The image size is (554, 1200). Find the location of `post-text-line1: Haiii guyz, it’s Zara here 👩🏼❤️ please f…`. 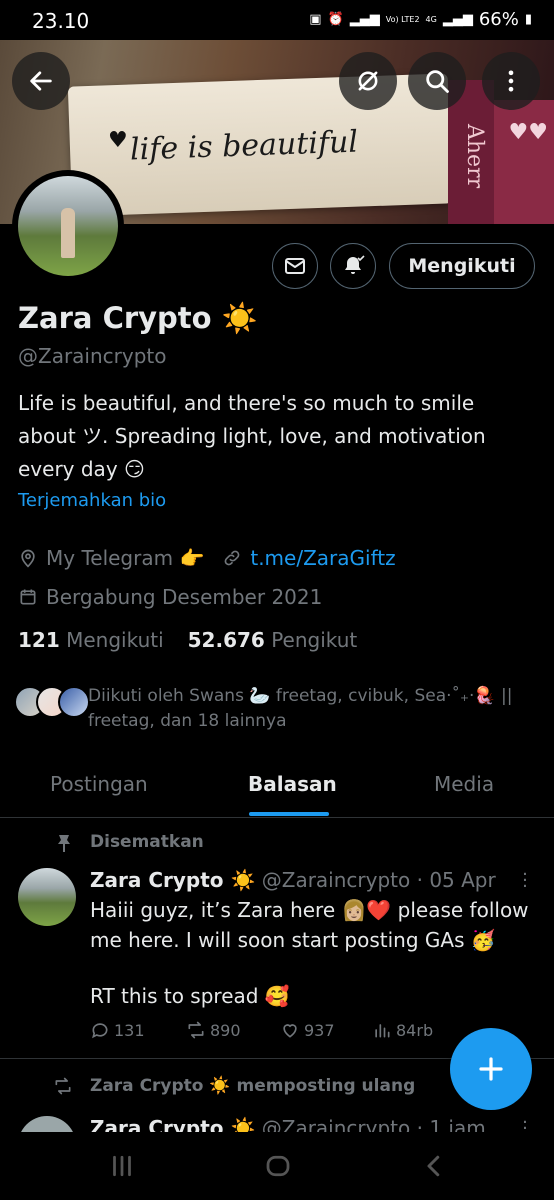

post-text-line1: Haiii guyz, it’s Zara here 👩🏼❤️ please f… is located at coordinates (309, 925).